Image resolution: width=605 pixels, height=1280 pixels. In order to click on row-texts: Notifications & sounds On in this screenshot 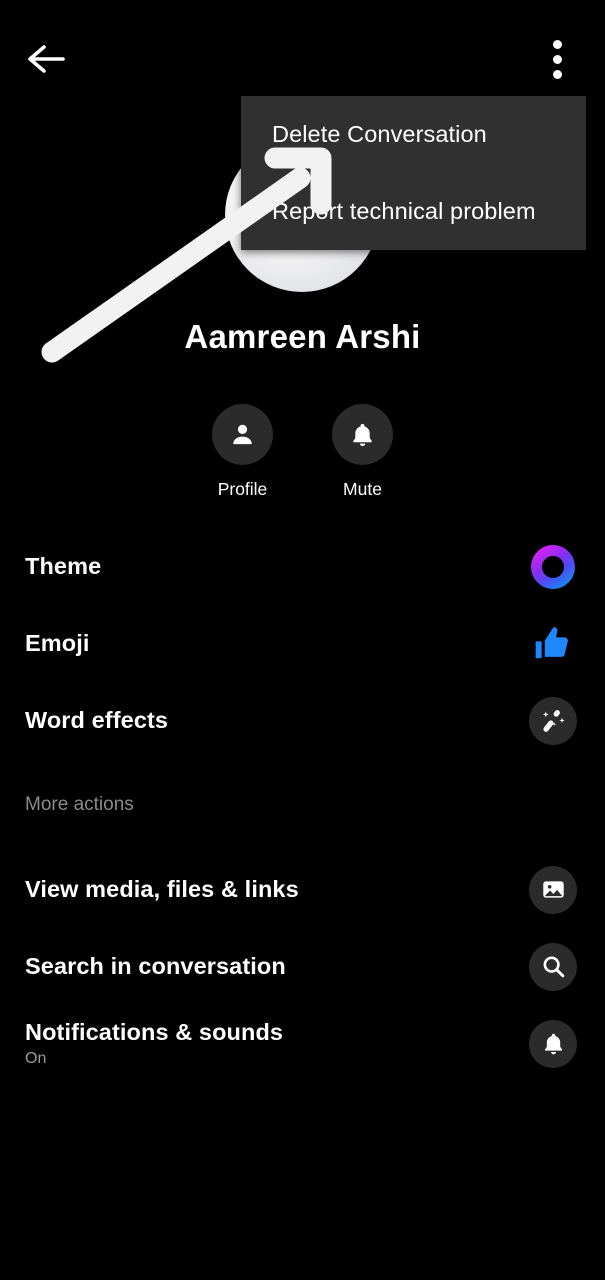, I will do `click(154, 1043)`.